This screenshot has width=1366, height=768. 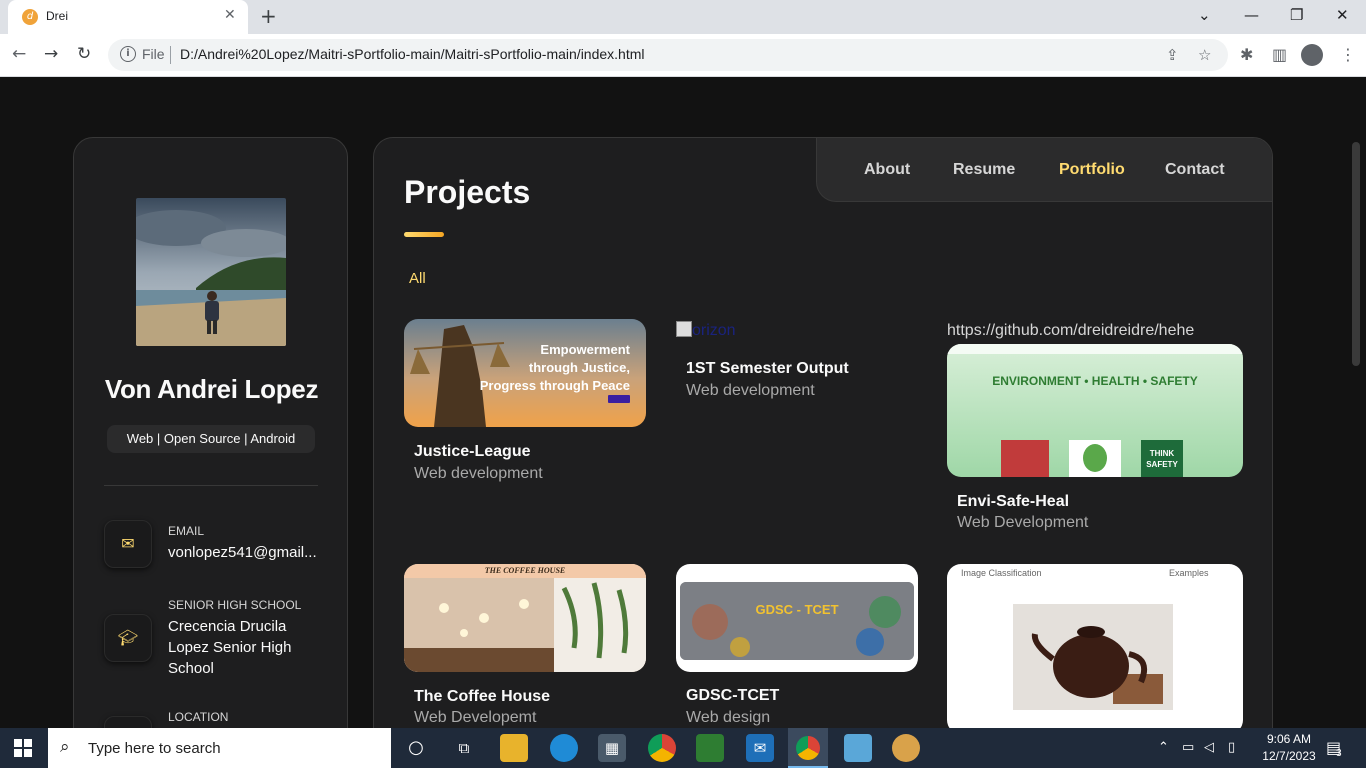 What do you see at coordinates (154, 748) in the screenshot?
I see `search-placeholder: Type here to search` at bounding box center [154, 748].